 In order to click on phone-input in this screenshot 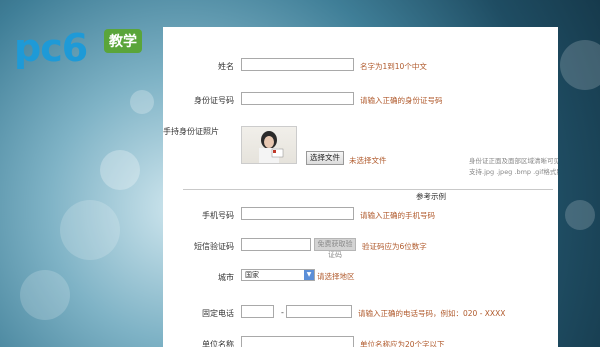, I will do `click(297, 213)`.